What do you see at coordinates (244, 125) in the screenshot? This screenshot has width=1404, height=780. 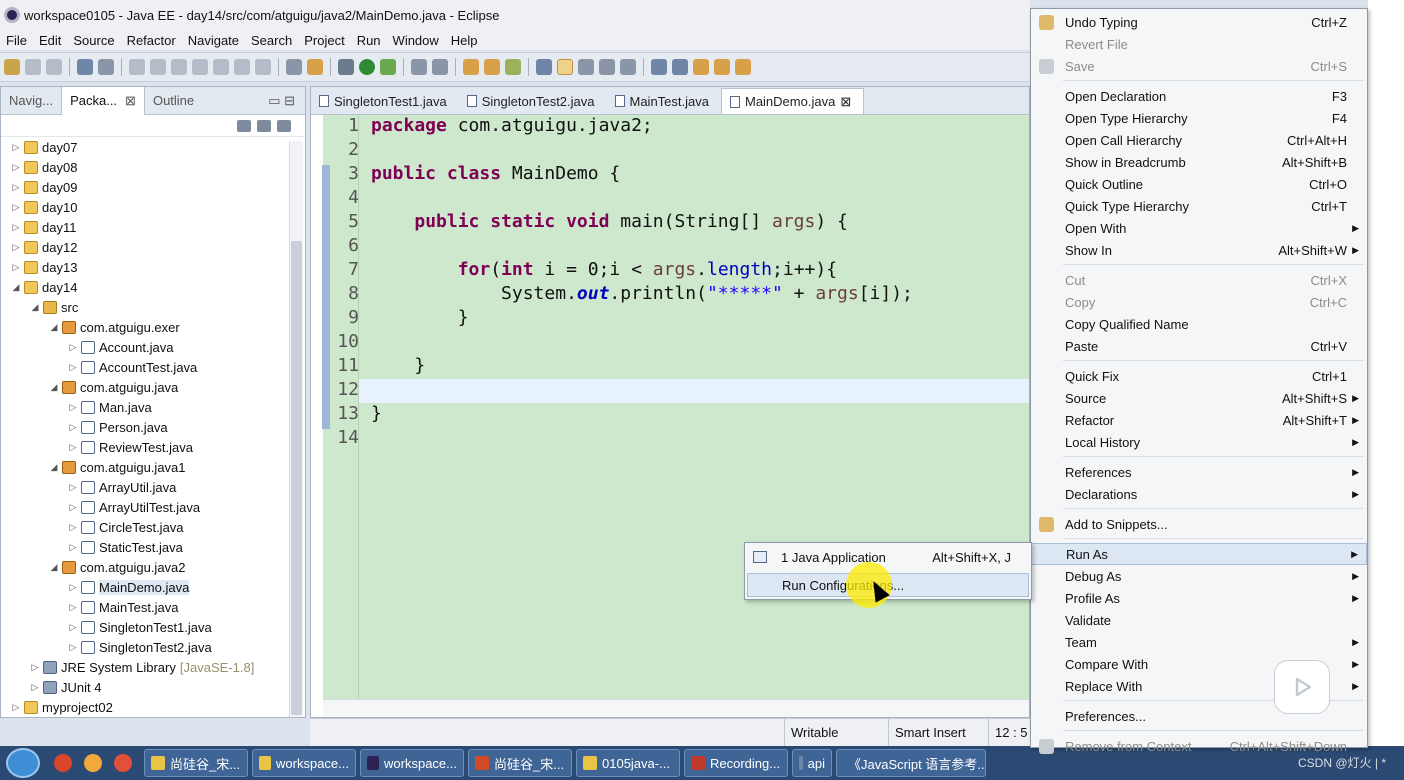 I see `collapse-all-icon` at bounding box center [244, 125].